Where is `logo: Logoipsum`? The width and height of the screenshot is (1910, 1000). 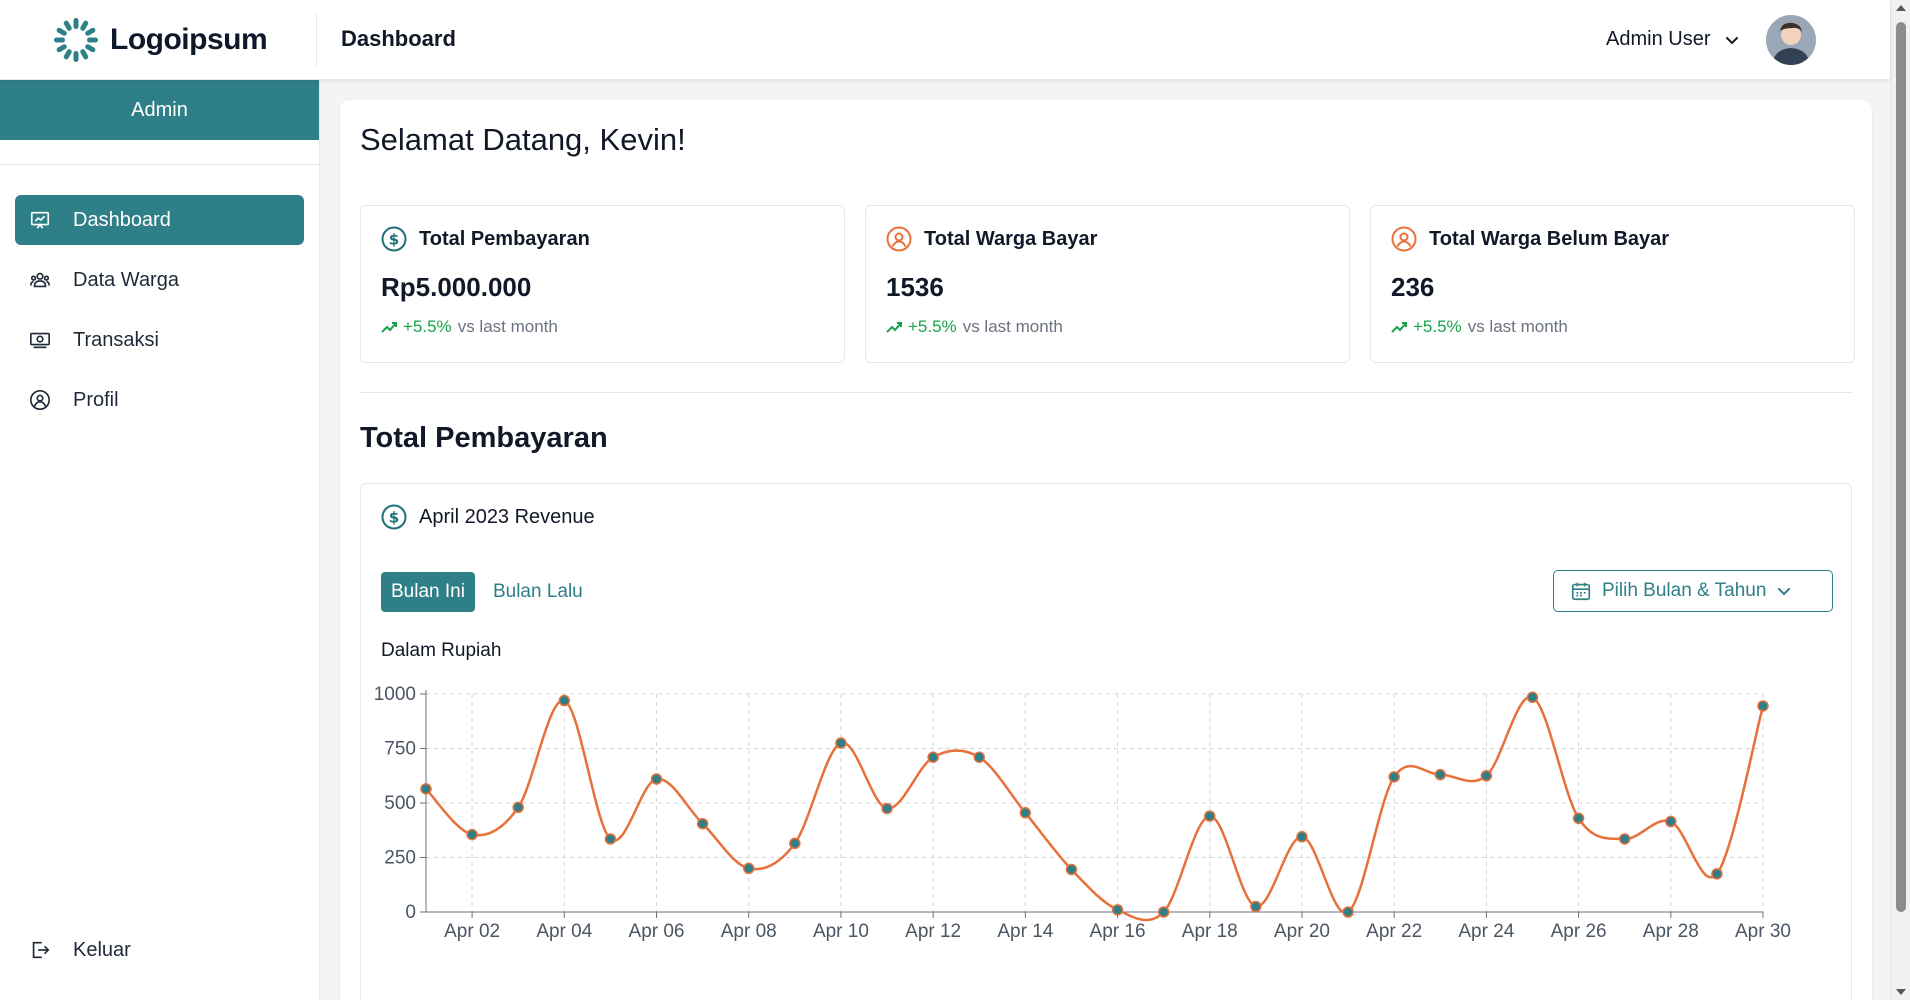
logo: Logoipsum is located at coordinates (159, 40).